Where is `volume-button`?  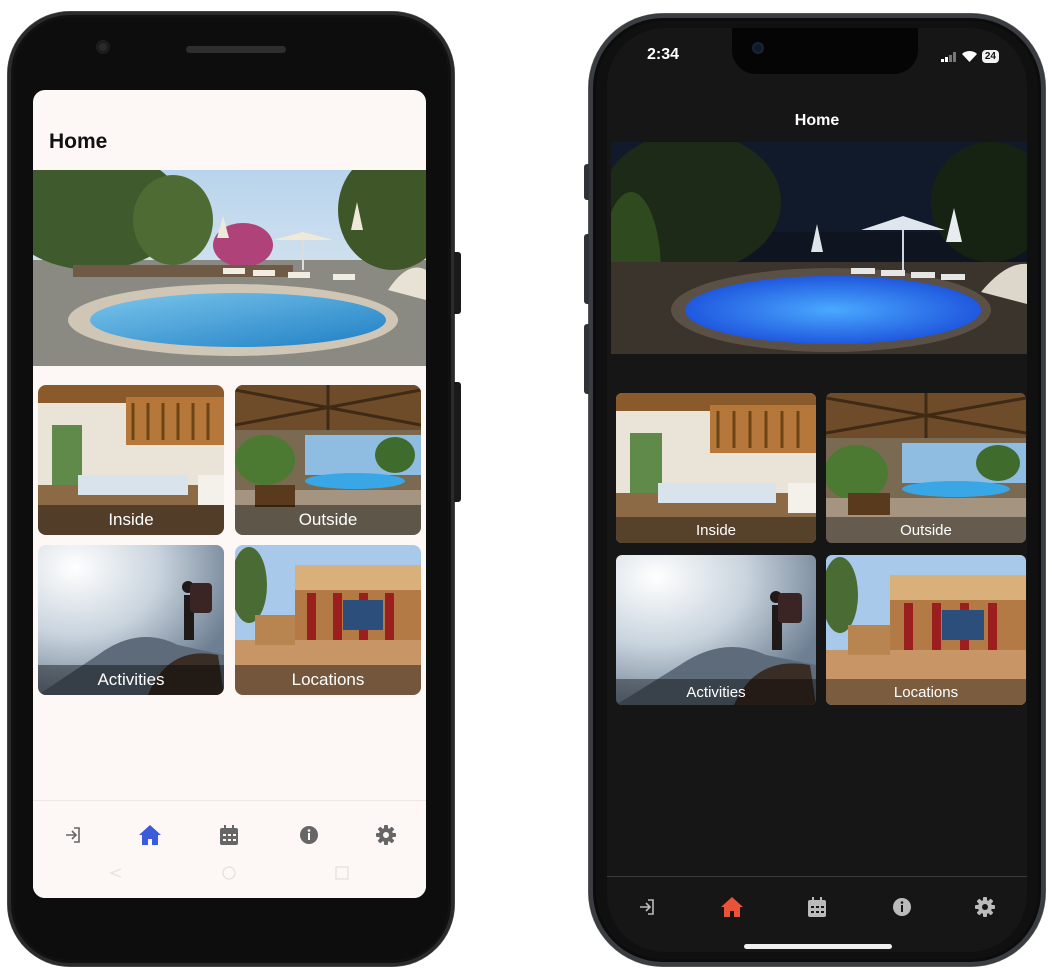 volume-button is located at coordinates (457, 283).